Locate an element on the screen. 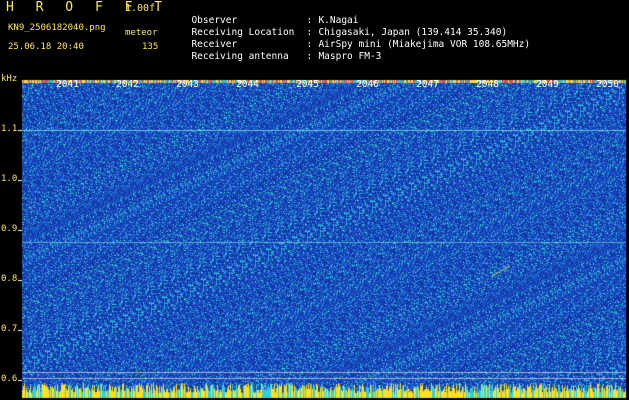 This screenshot has width=629, height=400. time-tick-label: 2050 is located at coordinates (607, 84).